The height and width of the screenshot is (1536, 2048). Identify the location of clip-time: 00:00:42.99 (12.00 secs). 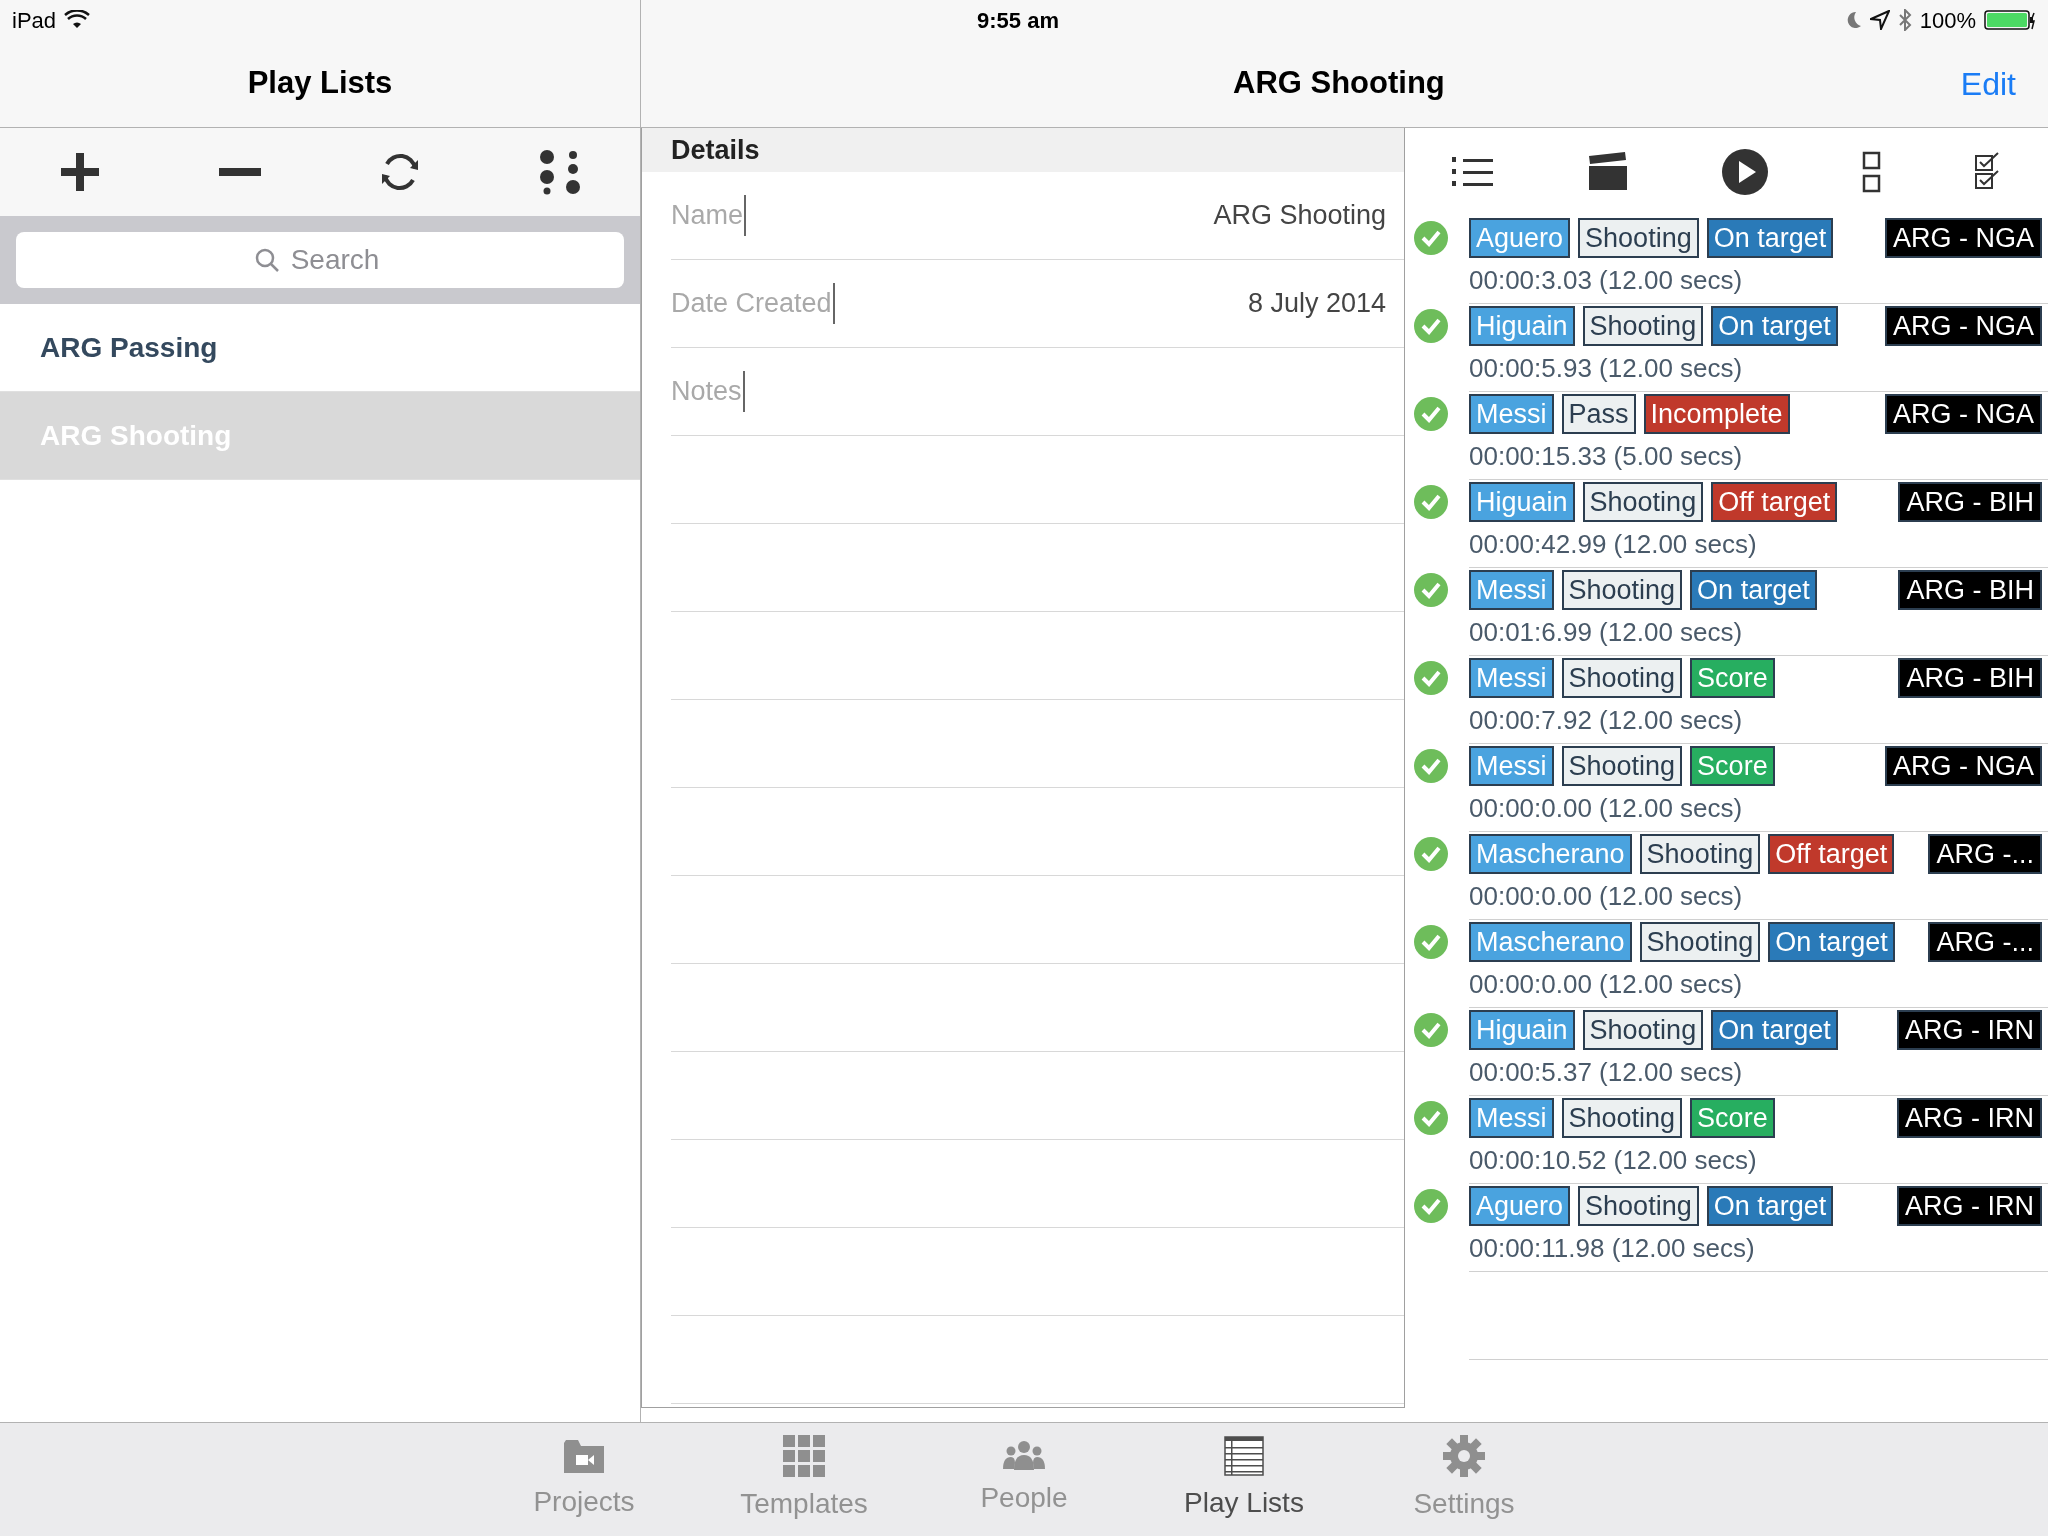
(1613, 544).